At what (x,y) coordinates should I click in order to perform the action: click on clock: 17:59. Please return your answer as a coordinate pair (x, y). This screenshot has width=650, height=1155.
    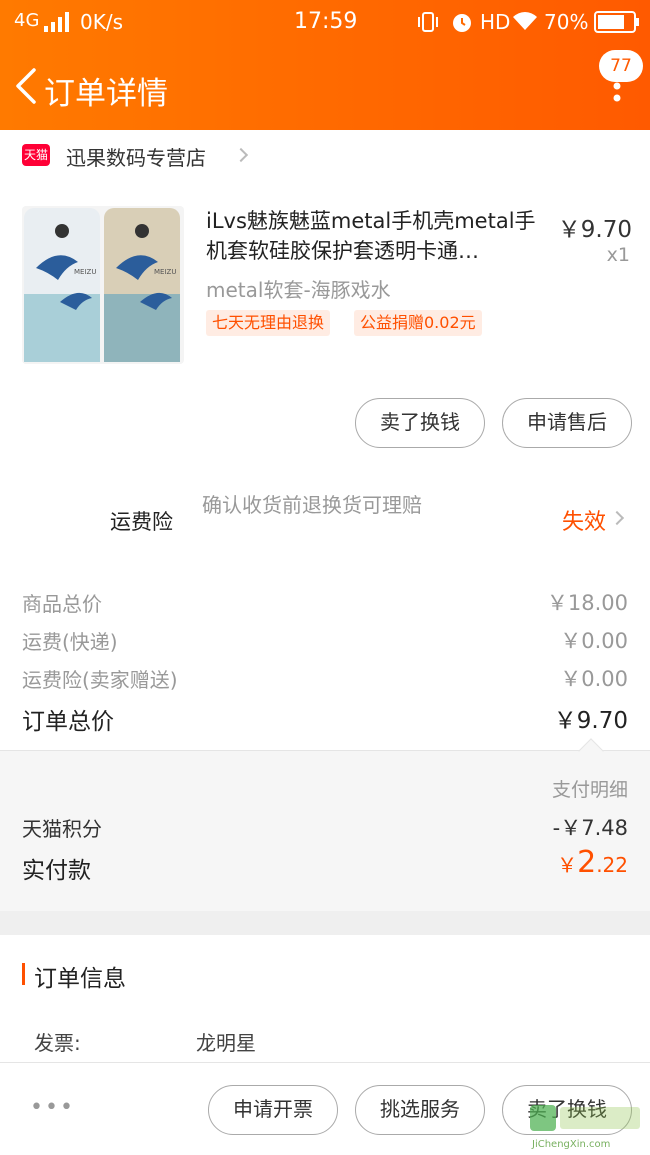
    Looking at the image, I should click on (326, 21).